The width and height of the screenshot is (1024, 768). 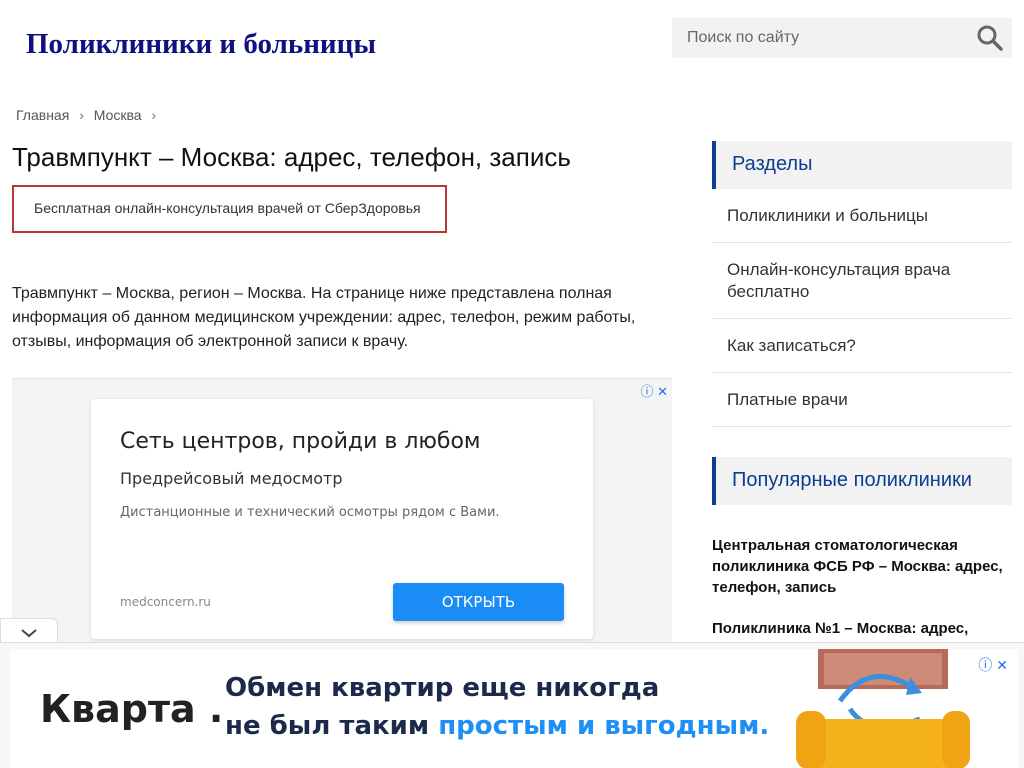 I want to click on breadcrumb: Главная › Москва ›, so click(x=89, y=115).